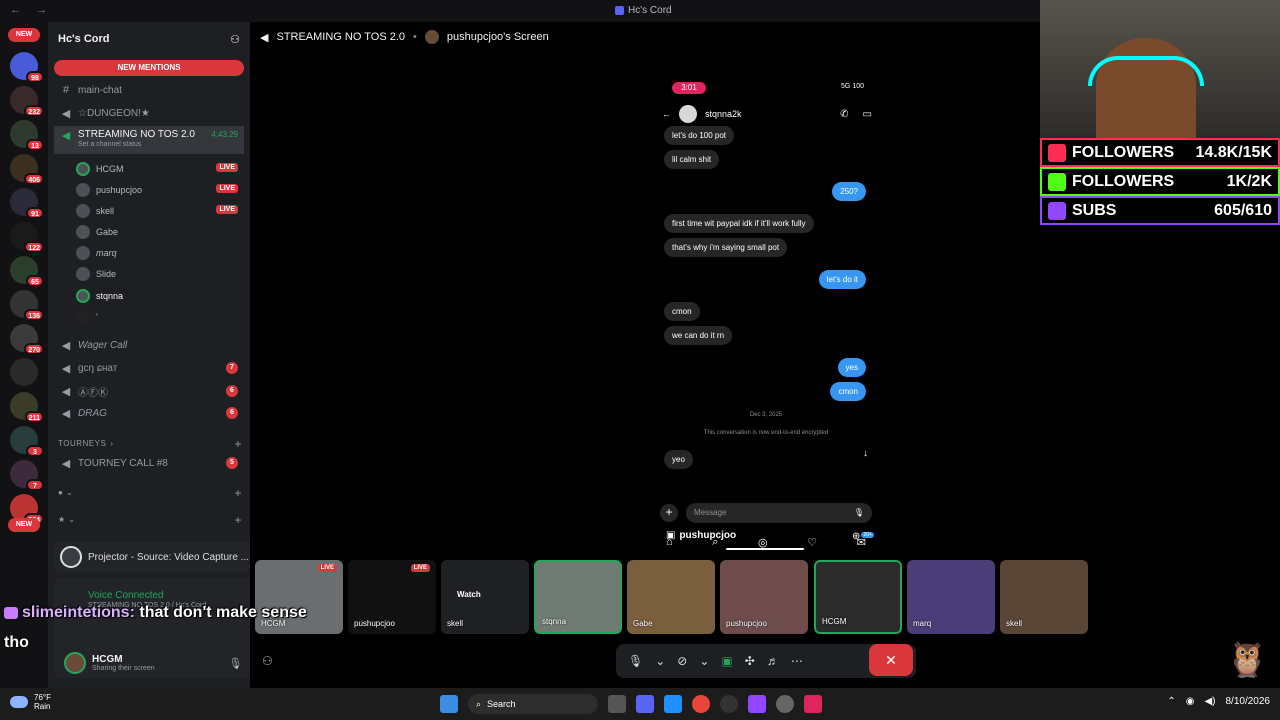 The image size is (1280, 720). I want to click on settings-icon, so click(785, 704).